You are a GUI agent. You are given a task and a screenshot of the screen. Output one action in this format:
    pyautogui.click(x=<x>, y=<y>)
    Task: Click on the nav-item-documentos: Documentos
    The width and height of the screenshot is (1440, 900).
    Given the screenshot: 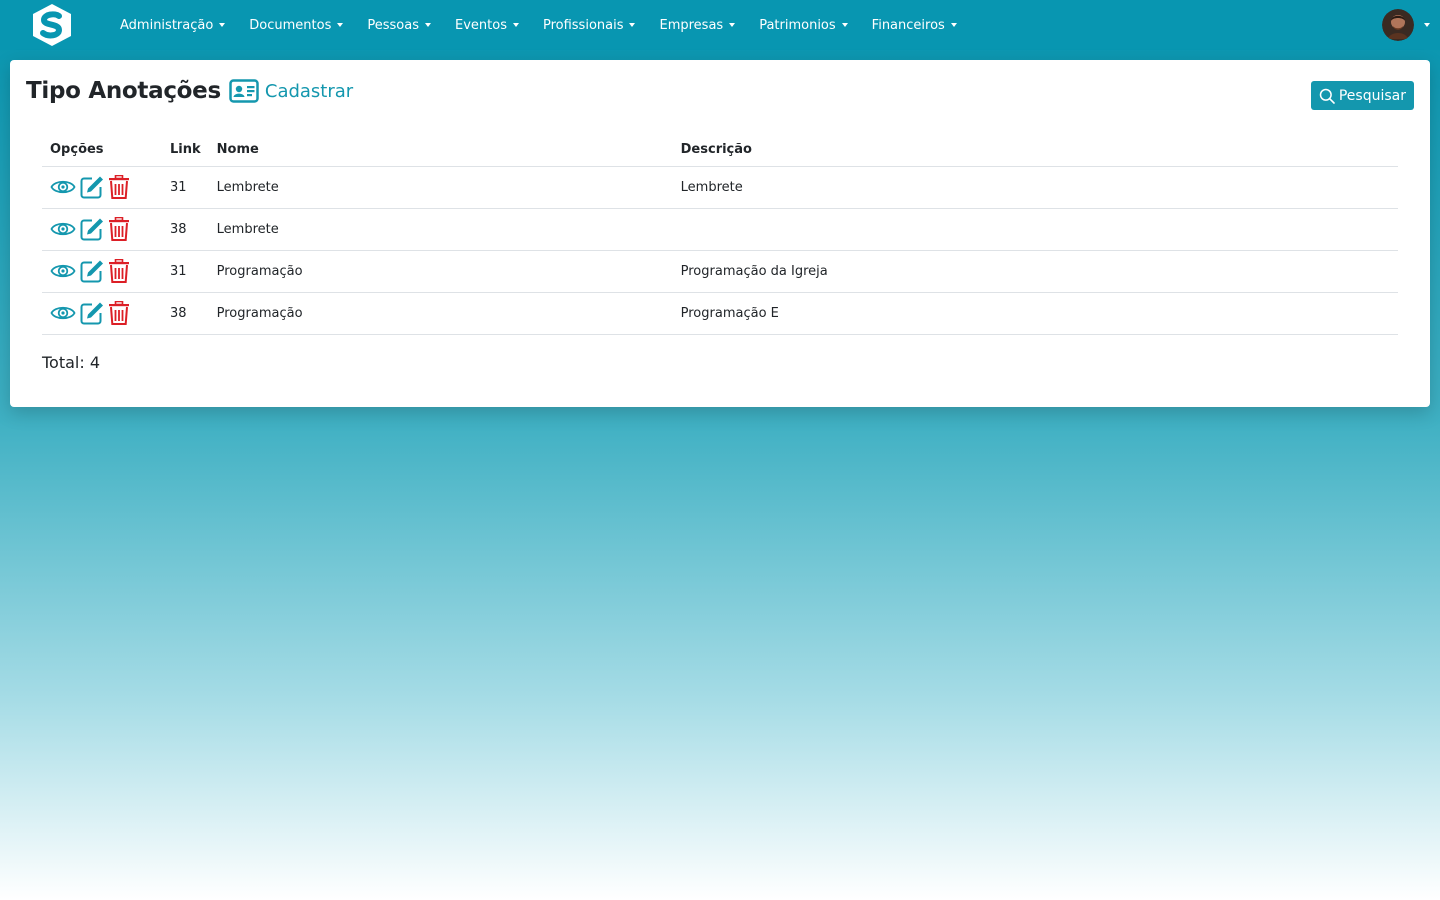 What is the action you would take?
    pyautogui.click(x=296, y=25)
    